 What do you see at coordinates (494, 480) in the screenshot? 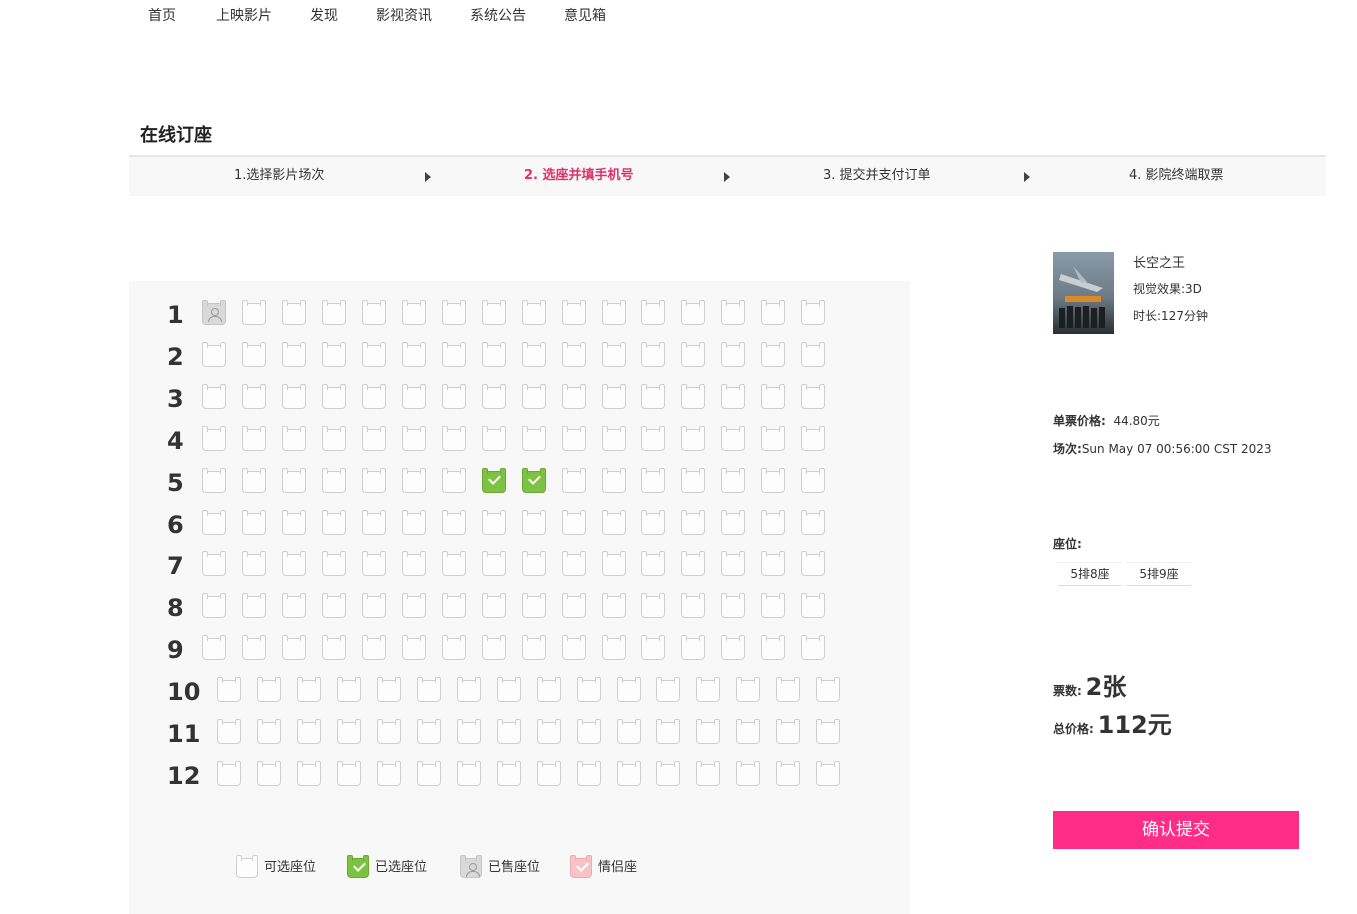
I see `selected-seat` at bounding box center [494, 480].